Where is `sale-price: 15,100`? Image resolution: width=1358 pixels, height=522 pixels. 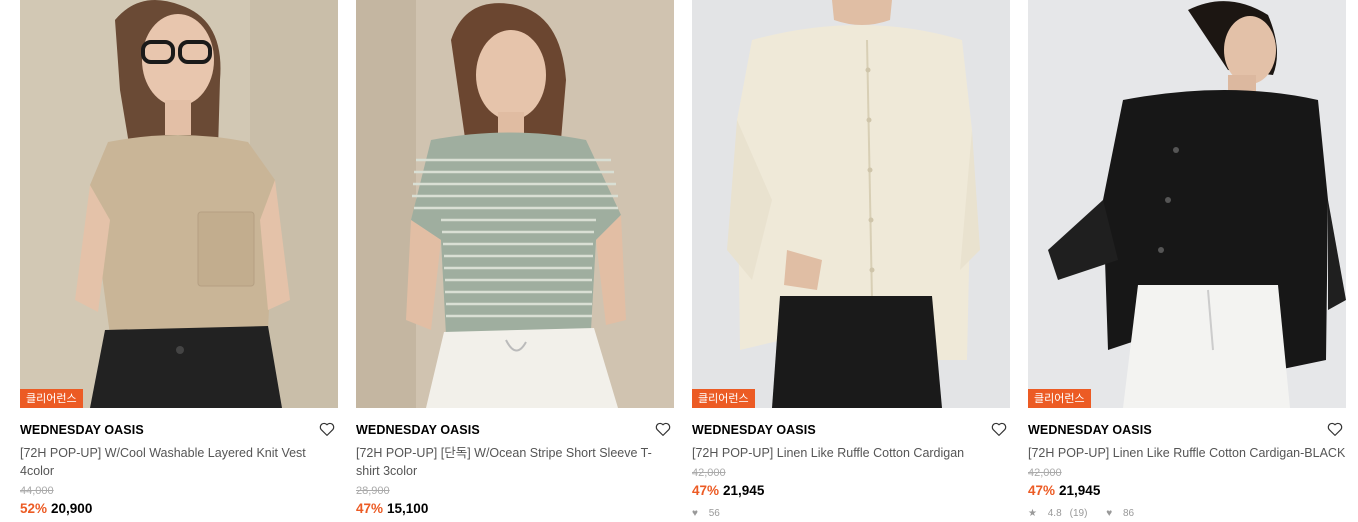 sale-price: 15,100 is located at coordinates (408, 508).